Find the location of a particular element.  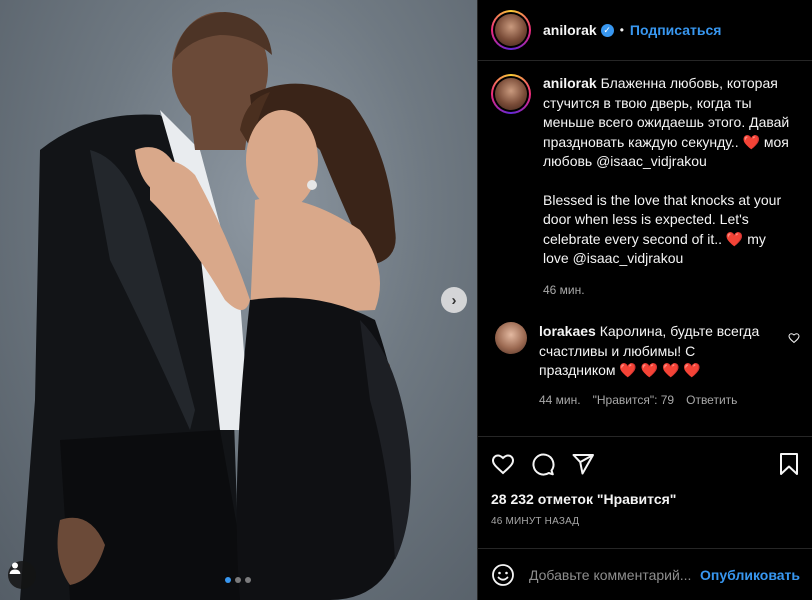

user-tag-icon is located at coordinates (15, 568).